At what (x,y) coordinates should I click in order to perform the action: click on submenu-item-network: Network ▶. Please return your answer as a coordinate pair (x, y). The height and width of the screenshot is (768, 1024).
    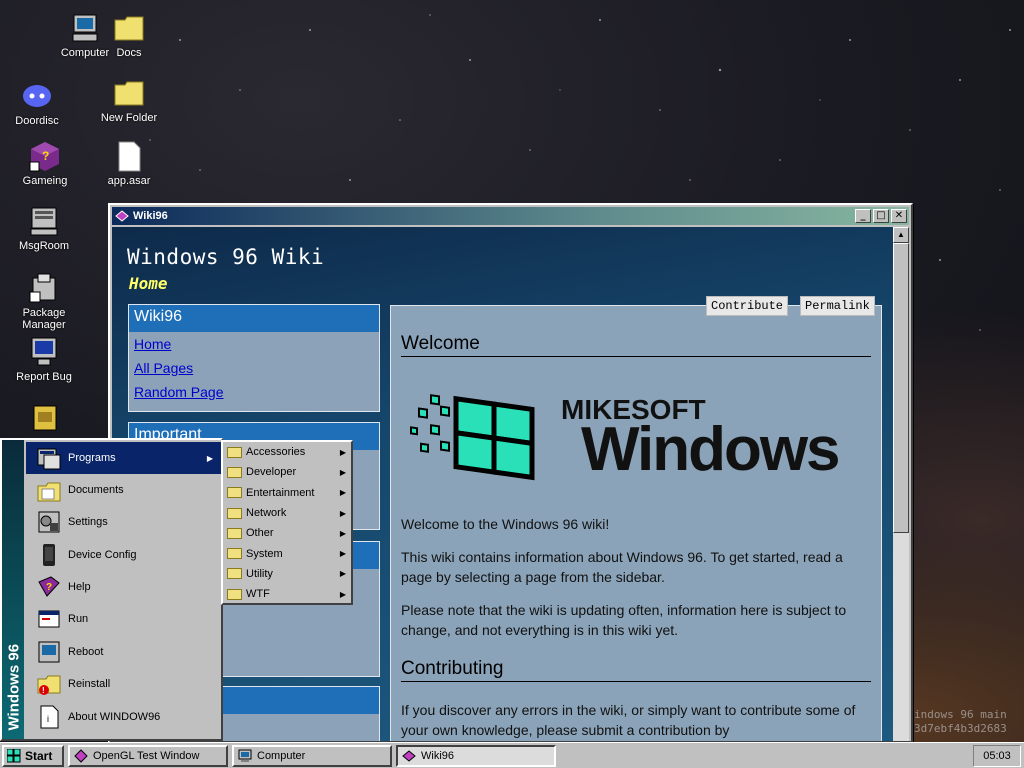
    Looking at the image, I should click on (287, 513).